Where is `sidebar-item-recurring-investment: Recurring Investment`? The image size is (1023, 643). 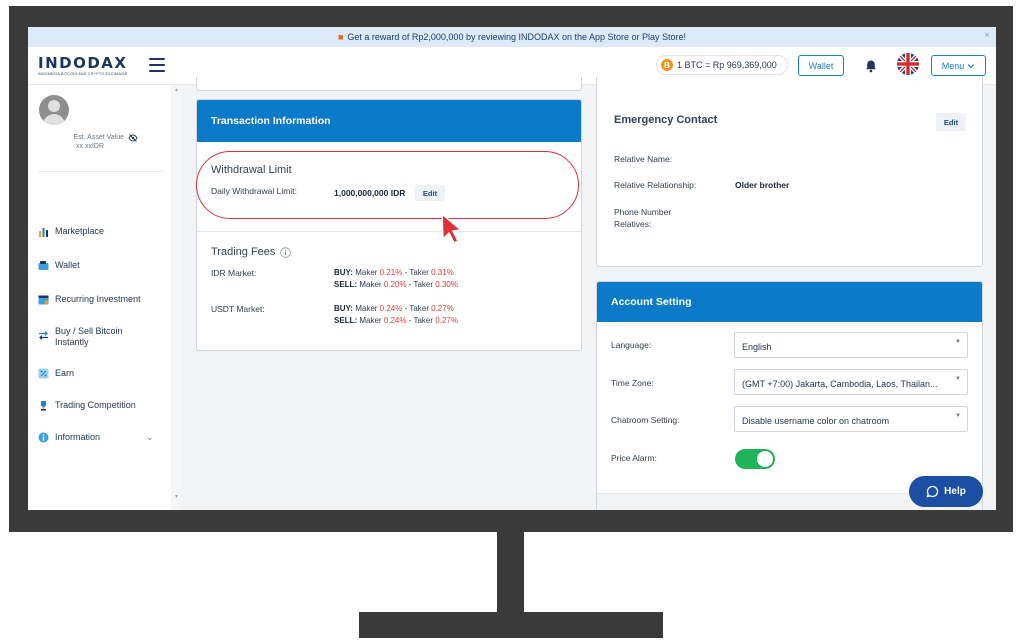
sidebar-item-recurring-investment: Recurring Investment is located at coordinates (103, 299).